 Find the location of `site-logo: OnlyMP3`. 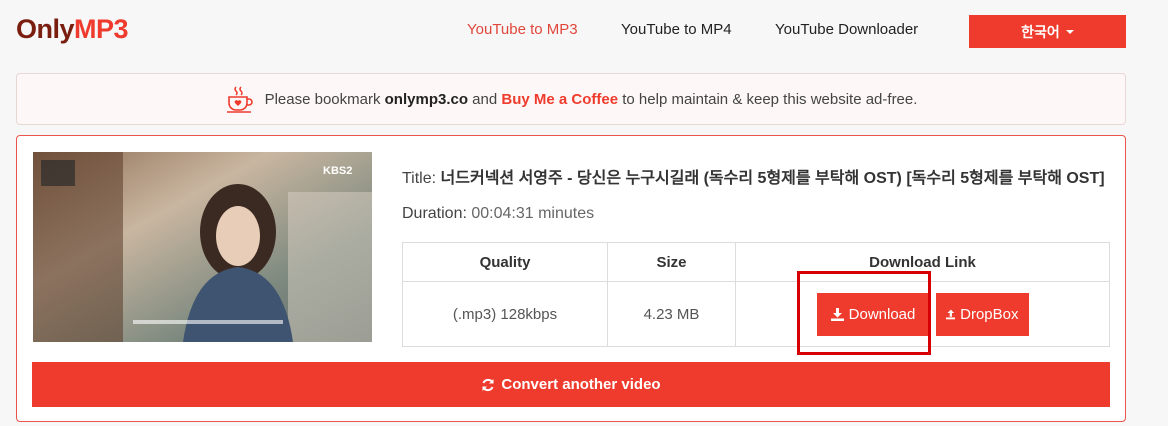

site-logo: OnlyMP3 is located at coordinates (72, 29).